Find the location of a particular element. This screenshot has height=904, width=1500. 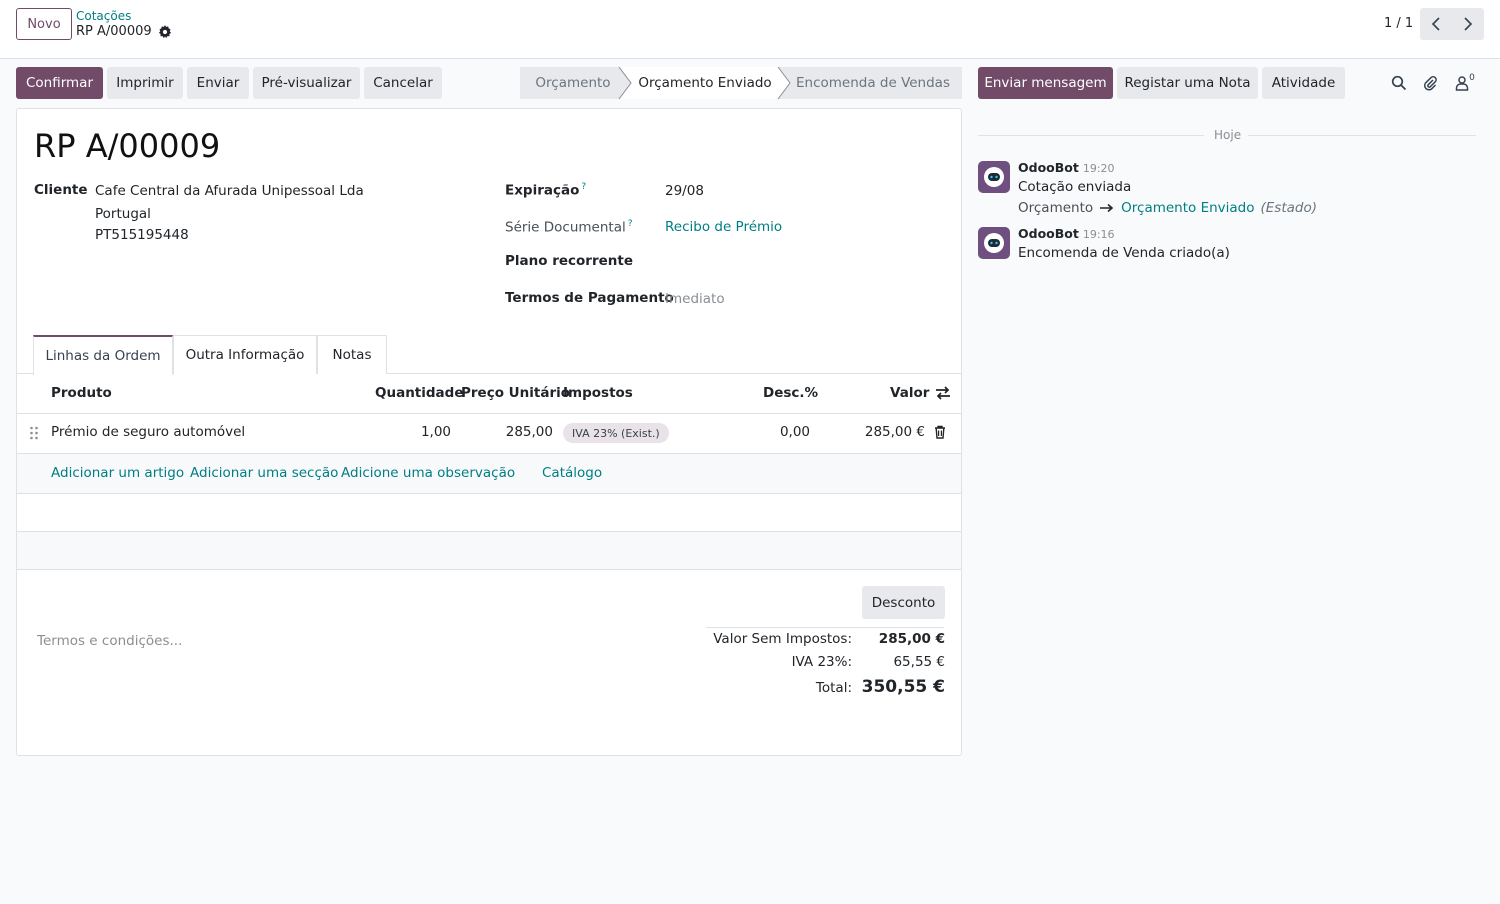

tab-order-lines: Linhas da Ordem is located at coordinates (103, 355).